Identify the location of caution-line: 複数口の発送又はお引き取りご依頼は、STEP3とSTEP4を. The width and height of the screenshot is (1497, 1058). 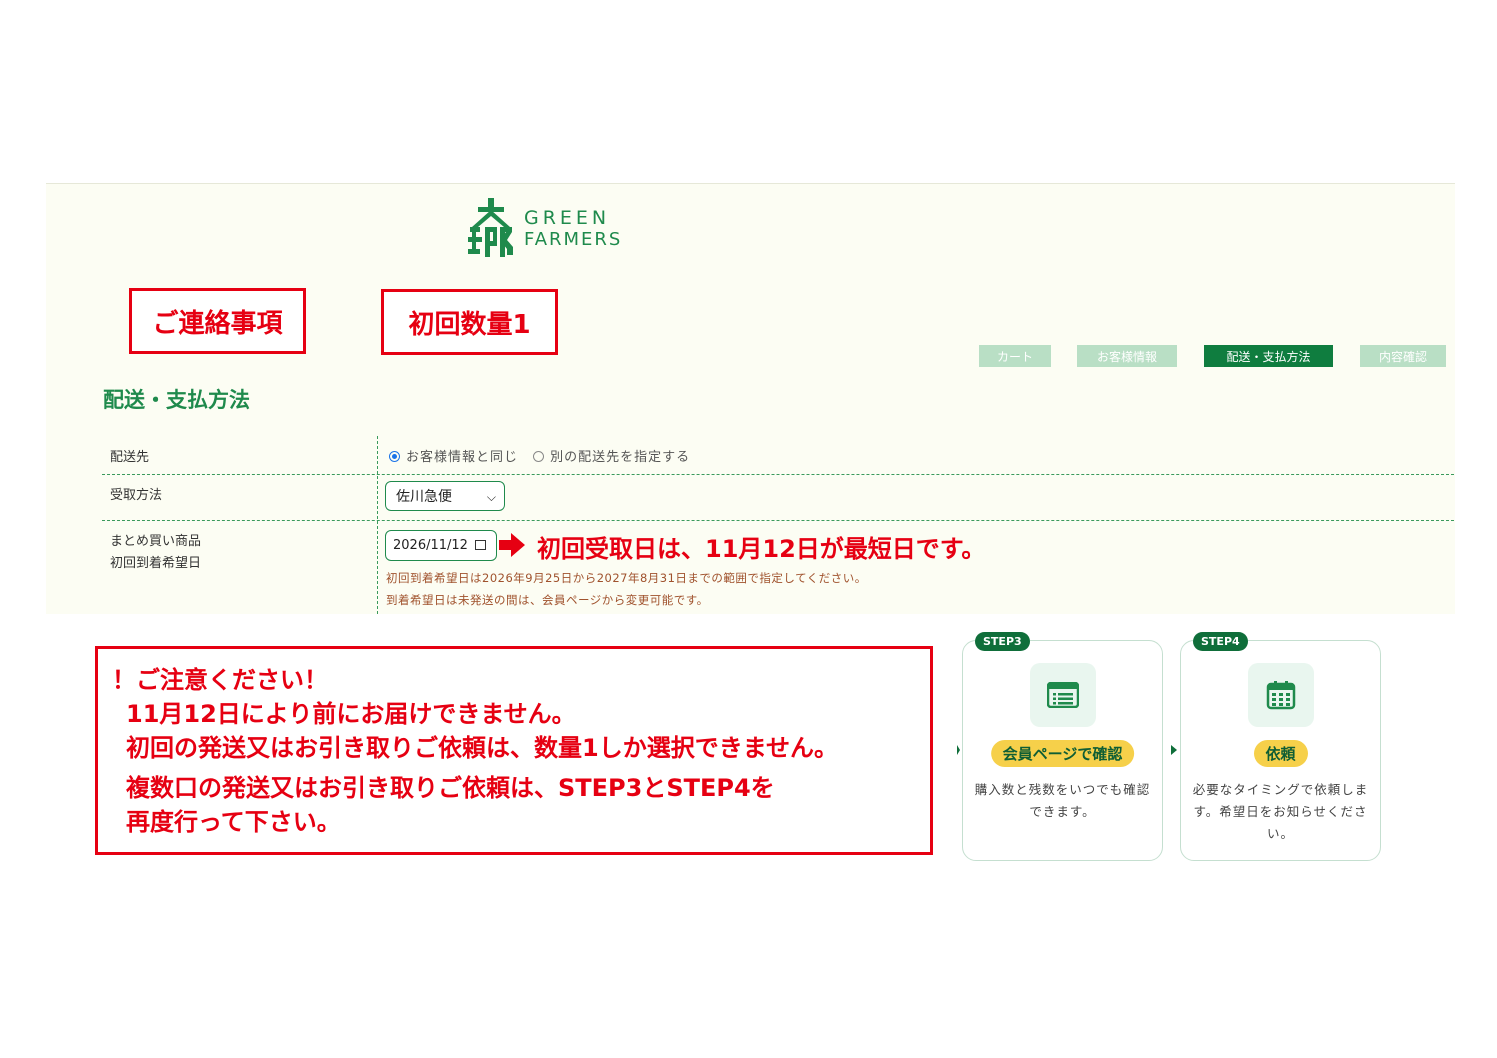
(450, 788).